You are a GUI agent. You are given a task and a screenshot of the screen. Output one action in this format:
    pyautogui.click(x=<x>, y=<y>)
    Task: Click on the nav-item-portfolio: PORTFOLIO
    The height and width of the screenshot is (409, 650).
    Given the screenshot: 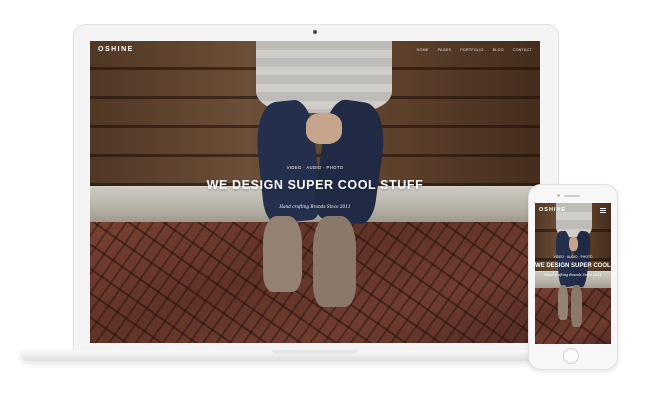 What is the action you would take?
    pyautogui.click(x=471, y=50)
    